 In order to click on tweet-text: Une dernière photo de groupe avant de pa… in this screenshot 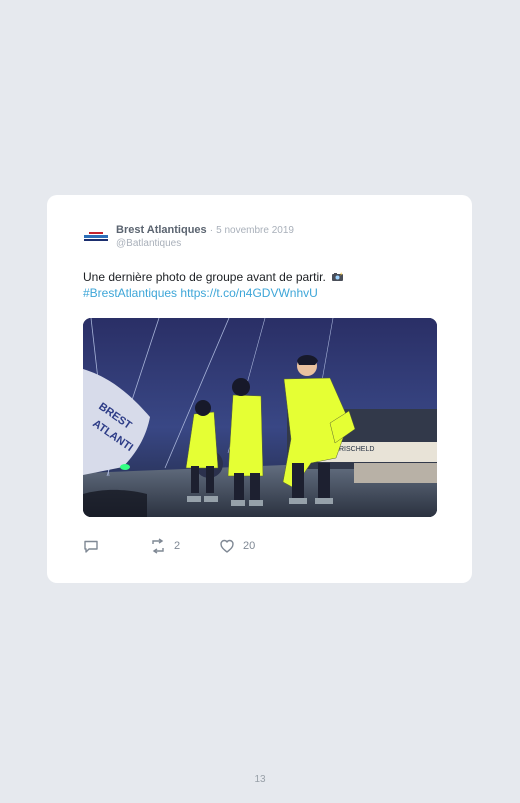, I will do `click(258, 285)`.